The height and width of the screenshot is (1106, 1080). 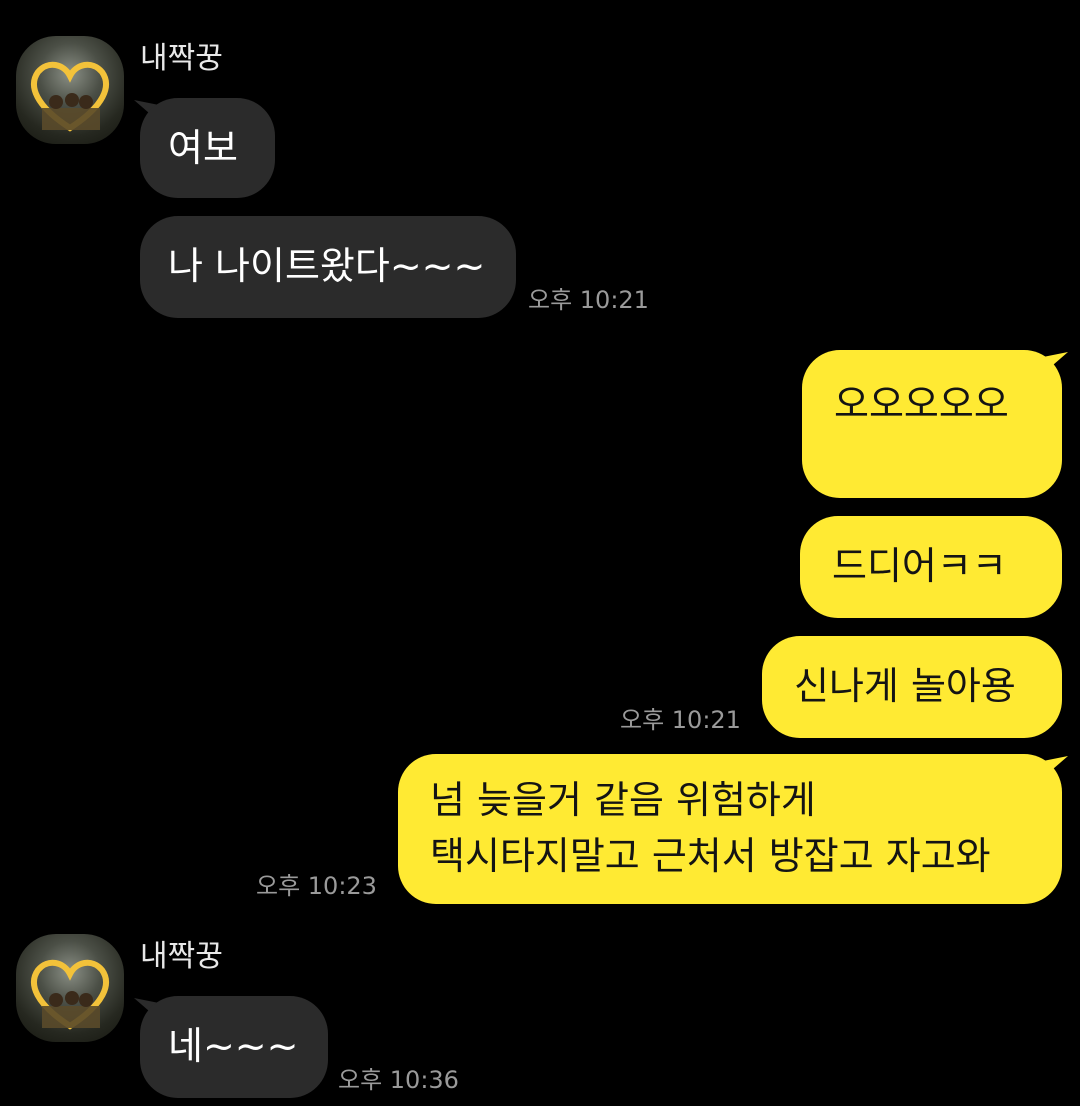 I want to click on message-text: 신나게 놀아용, so click(x=905, y=686).